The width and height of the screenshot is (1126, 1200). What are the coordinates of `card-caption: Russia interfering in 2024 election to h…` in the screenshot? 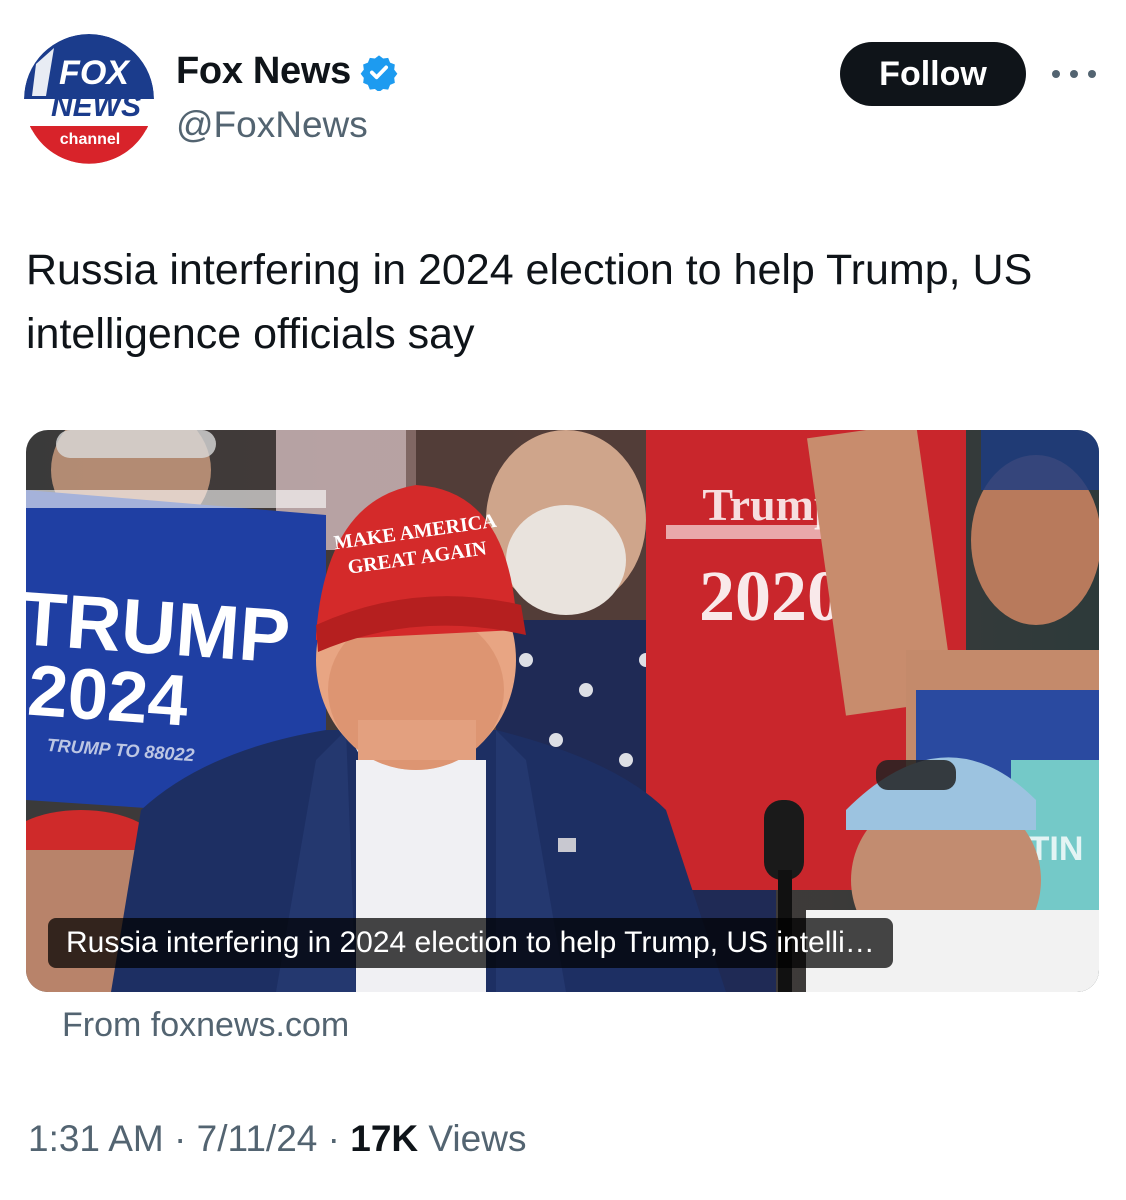 It's located at (470, 943).